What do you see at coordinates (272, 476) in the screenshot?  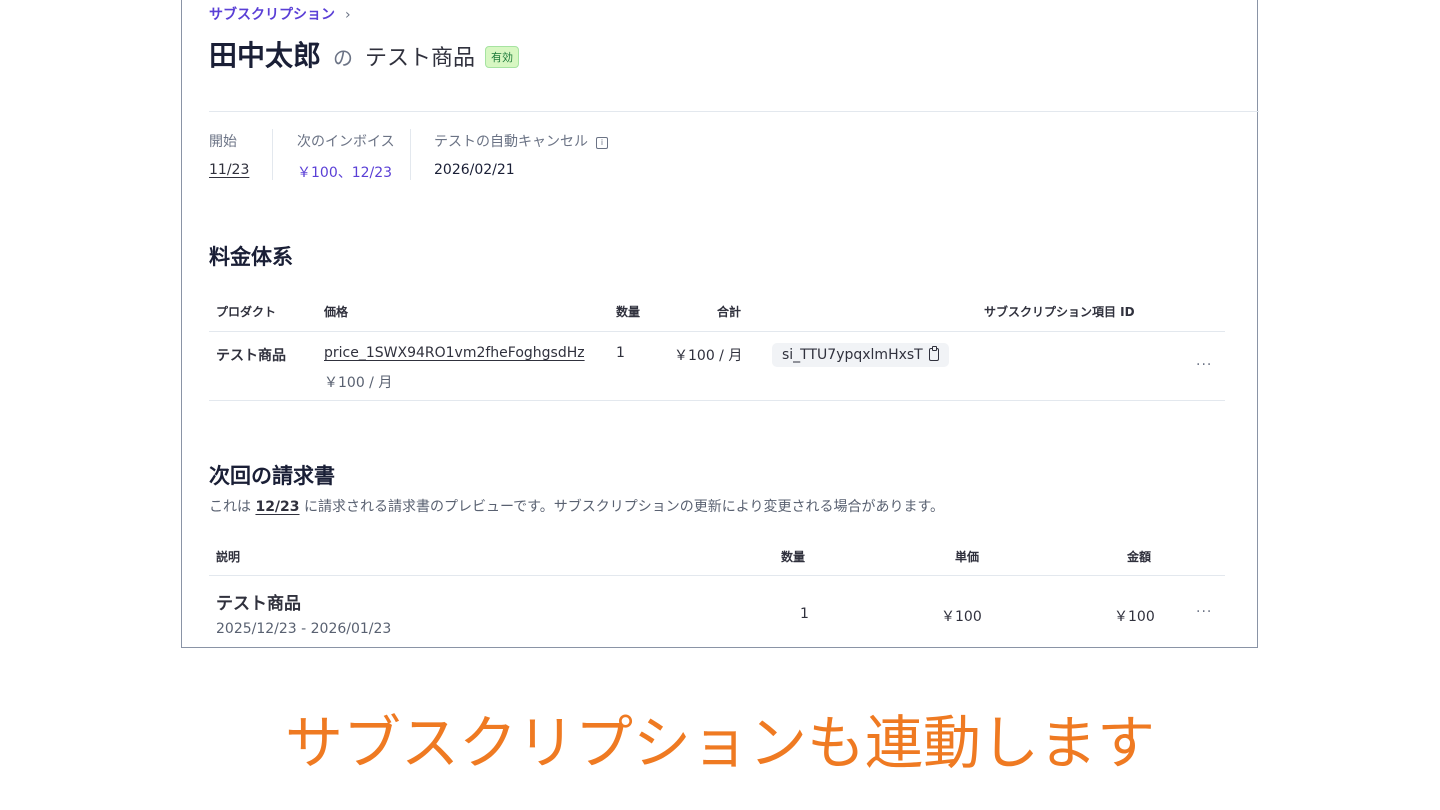 I see `upcoming-invoice-title: 次回の請求書` at bounding box center [272, 476].